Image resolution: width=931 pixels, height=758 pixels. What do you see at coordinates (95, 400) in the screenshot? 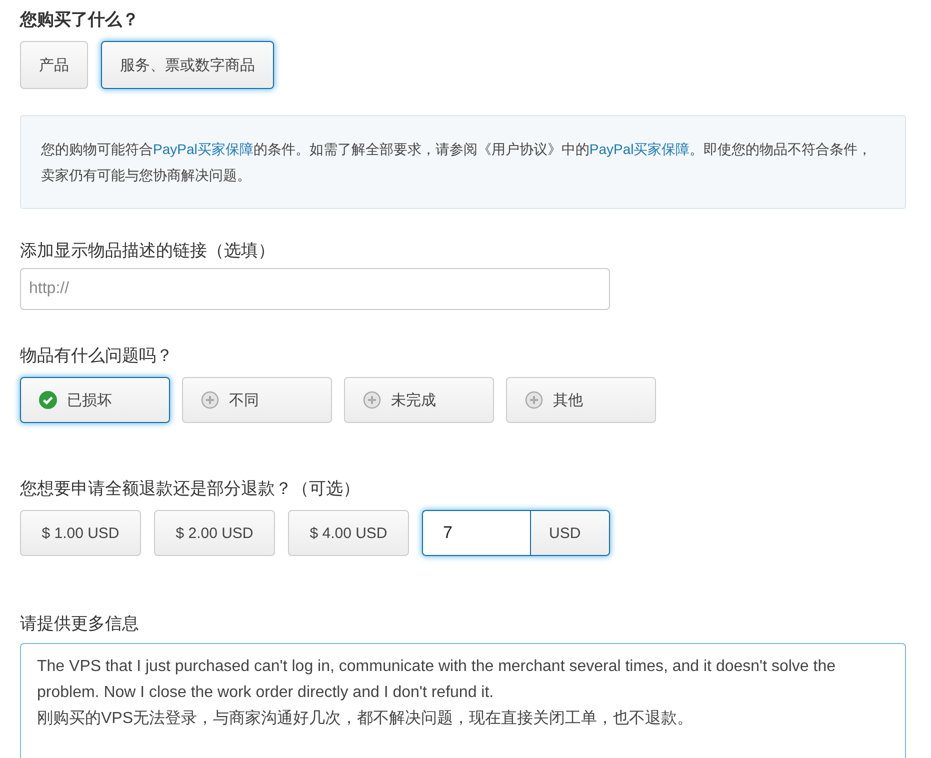
I see `issue-button: 已损坏` at bounding box center [95, 400].